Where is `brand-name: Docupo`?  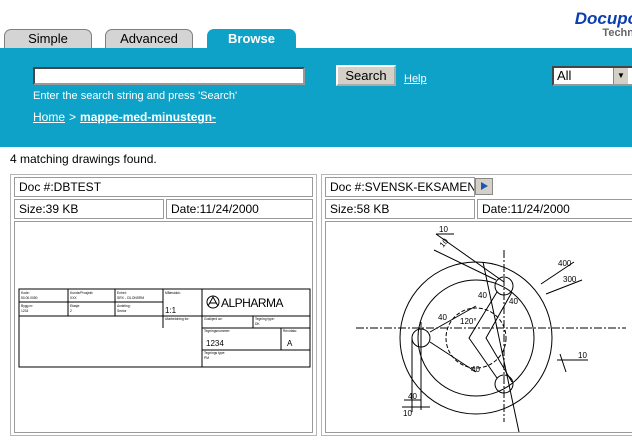
brand-name: Docupo is located at coordinates (603, 18).